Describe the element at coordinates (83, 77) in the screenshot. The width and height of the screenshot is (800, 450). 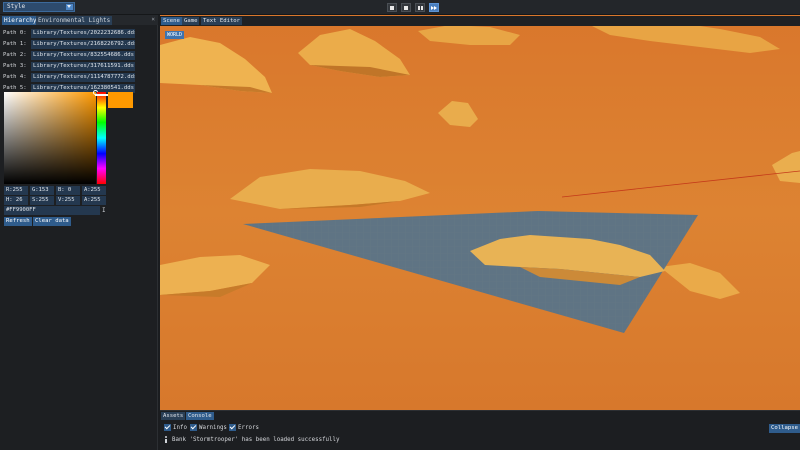
I see `path-input: Library/Textures/1114787772.dds` at that location.